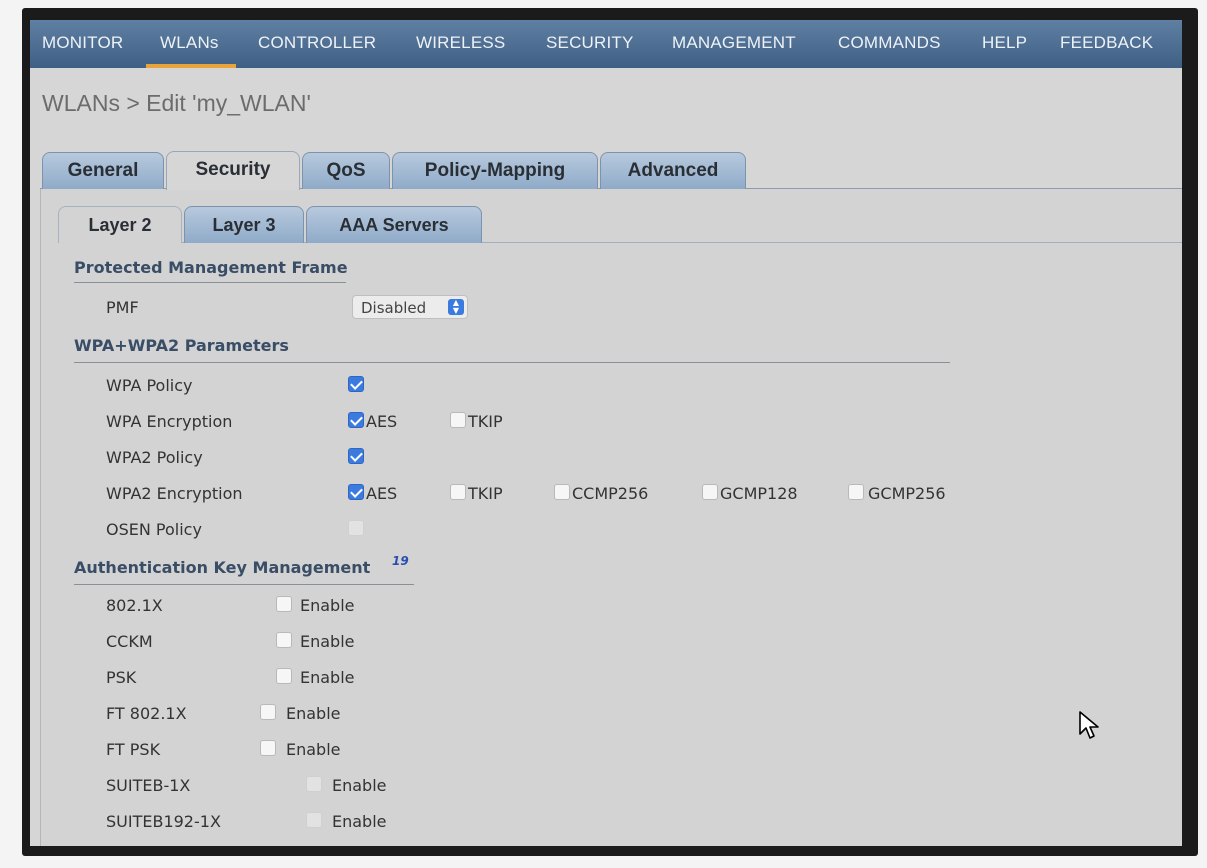  I want to click on pmf-section-rule, so click(210, 282).